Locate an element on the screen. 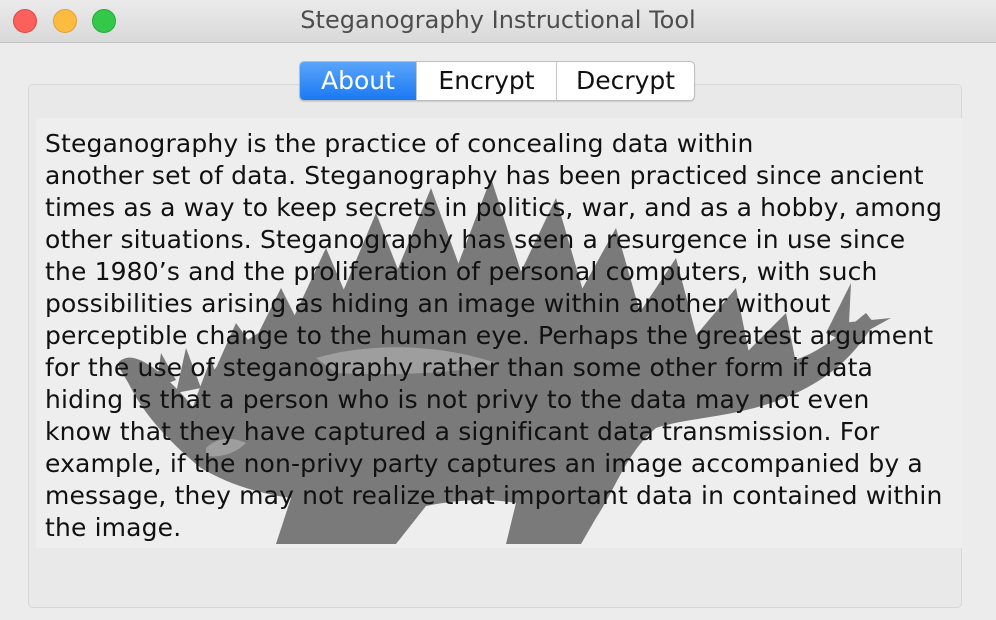 The width and height of the screenshot is (996, 620). tab-decrypt: Decrypt is located at coordinates (625, 81).